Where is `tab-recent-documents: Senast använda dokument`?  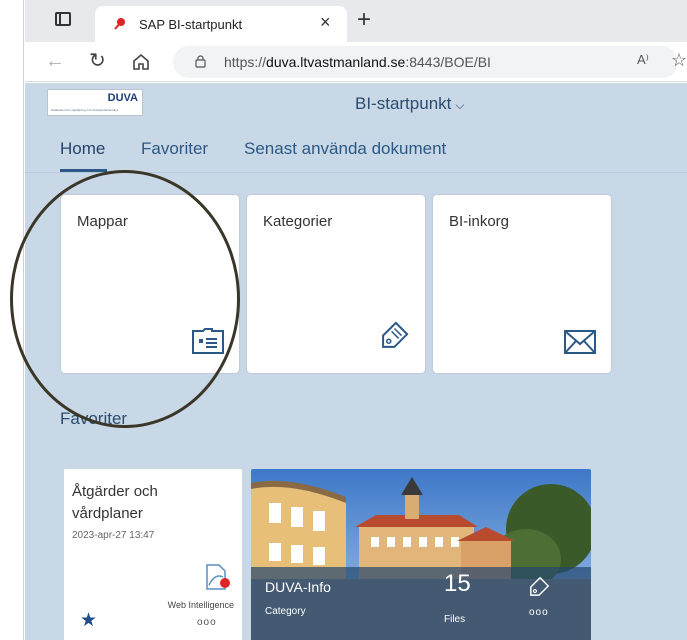 tab-recent-documents: Senast använda dokument is located at coordinates (345, 149).